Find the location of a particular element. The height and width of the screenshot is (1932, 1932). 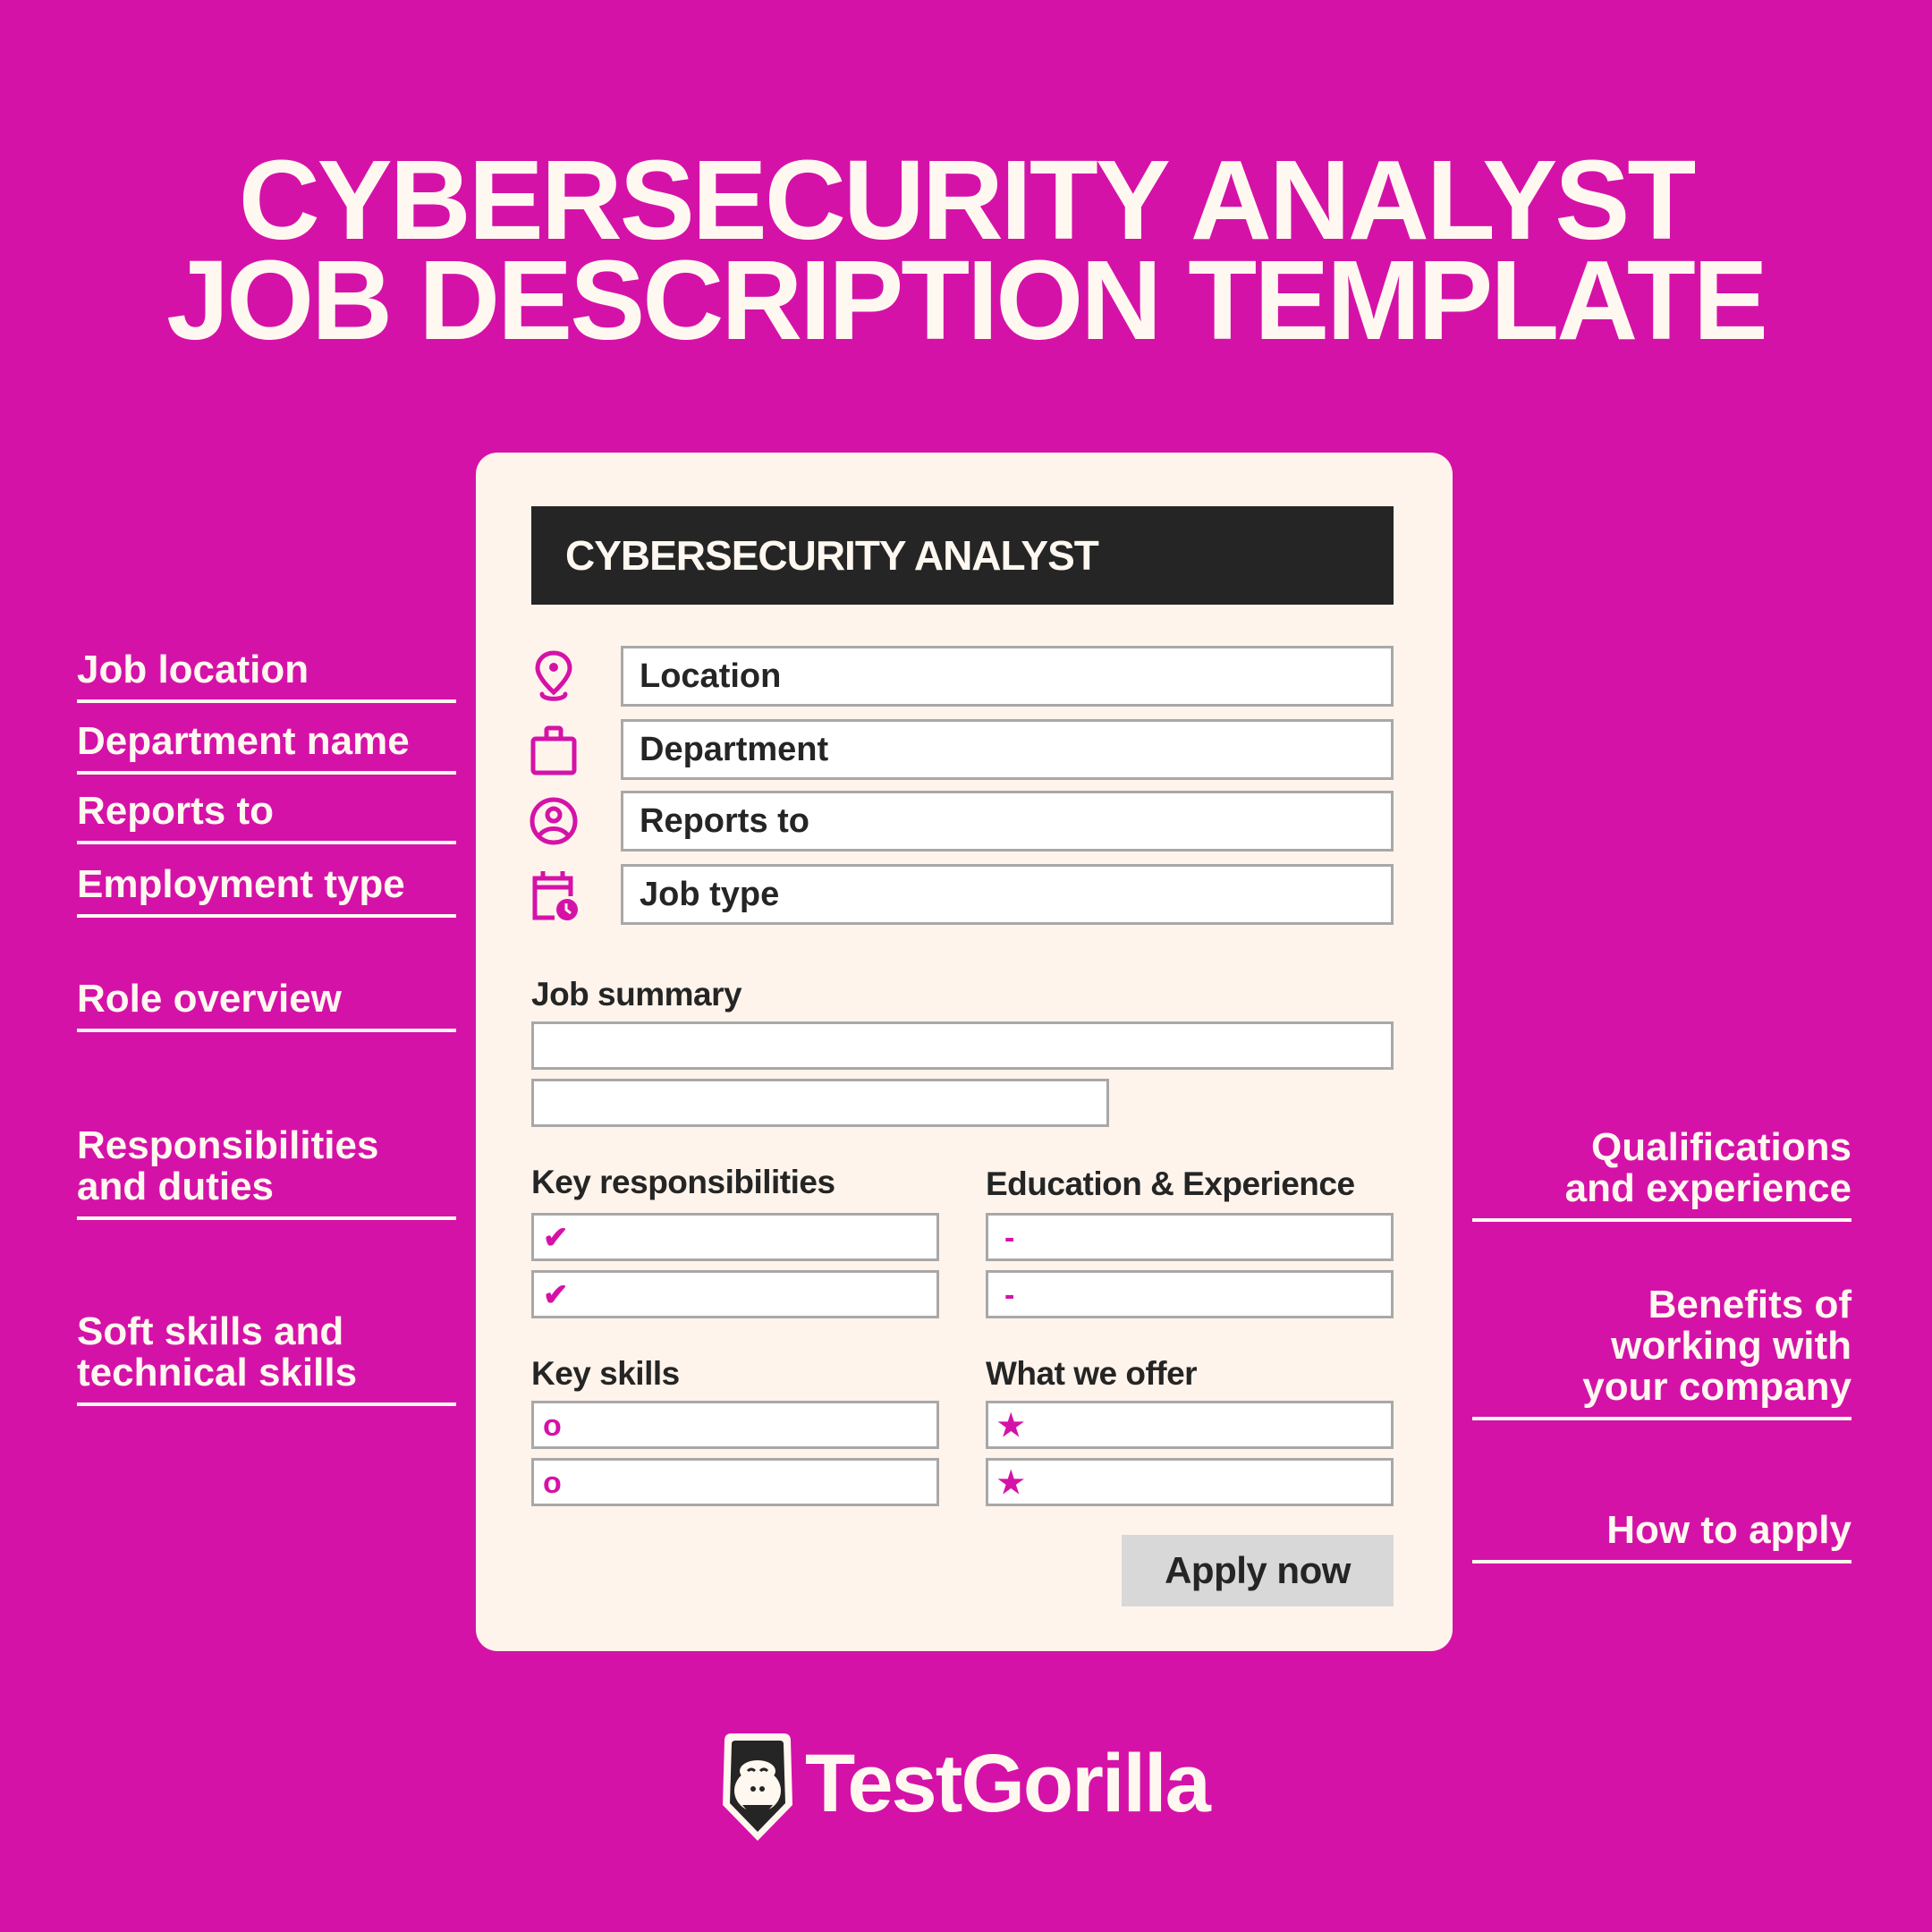

job-summary-label: Job summary is located at coordinates (636, 994).